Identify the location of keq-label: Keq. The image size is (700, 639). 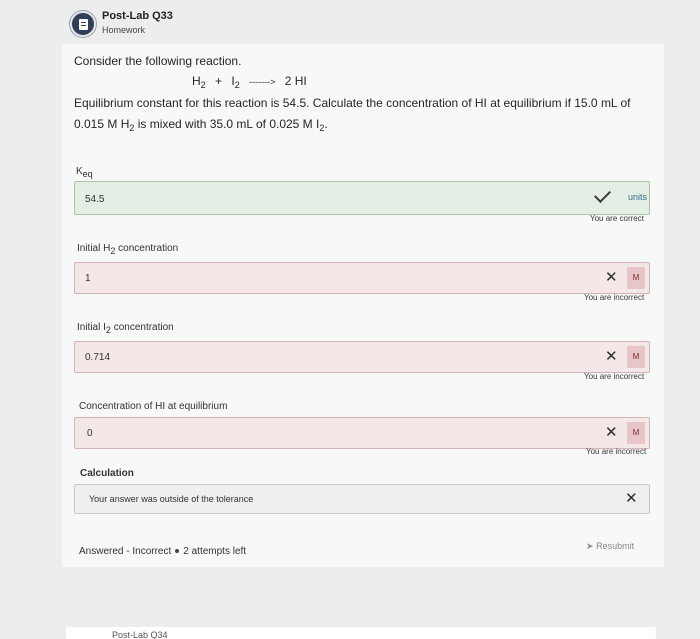
(84, 172).